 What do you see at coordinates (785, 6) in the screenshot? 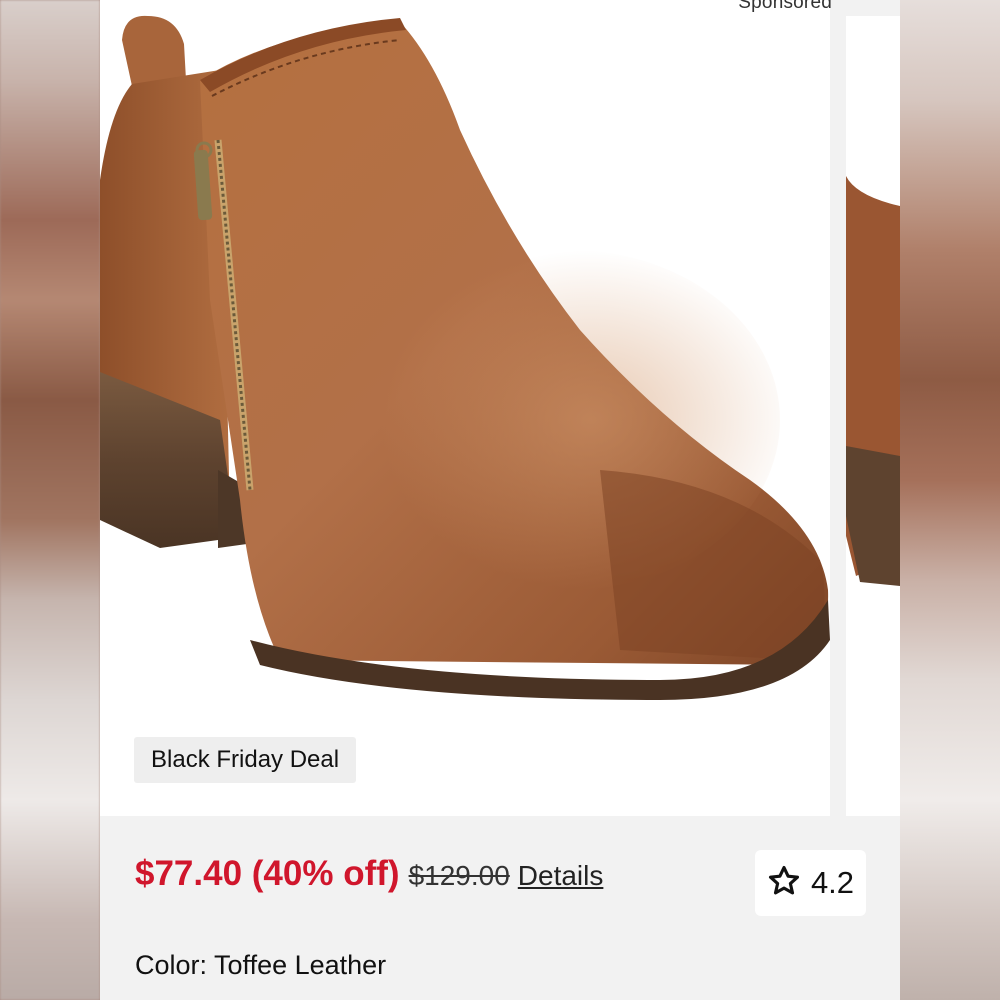
I see `sponsored-label: Sponsored` at bounding box center [785, 6].